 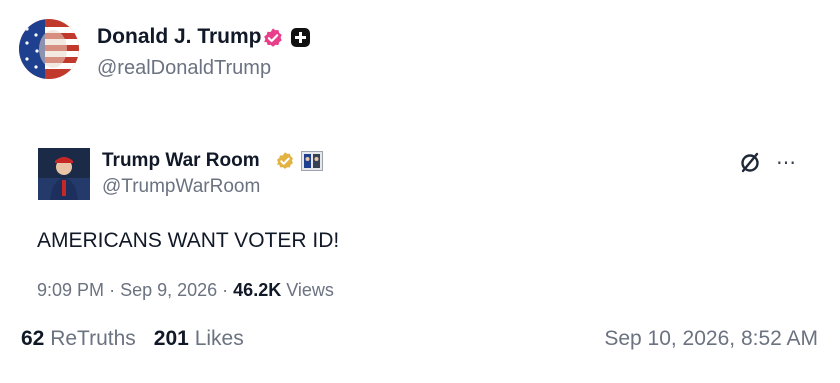 What do you see at coordinates (300, 37) in the screenshot?
I see `plus-badge-icon` at bounding box center [300, 37].